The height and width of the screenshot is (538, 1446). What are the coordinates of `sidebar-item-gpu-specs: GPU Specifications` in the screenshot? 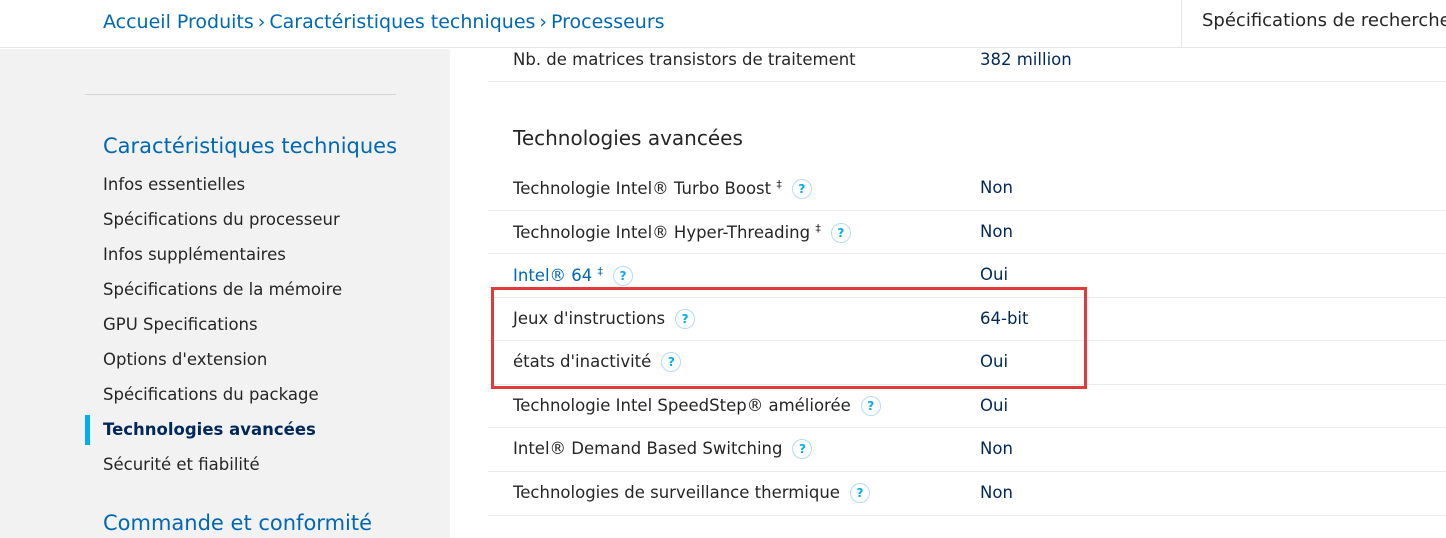 It's located at (180, 324).